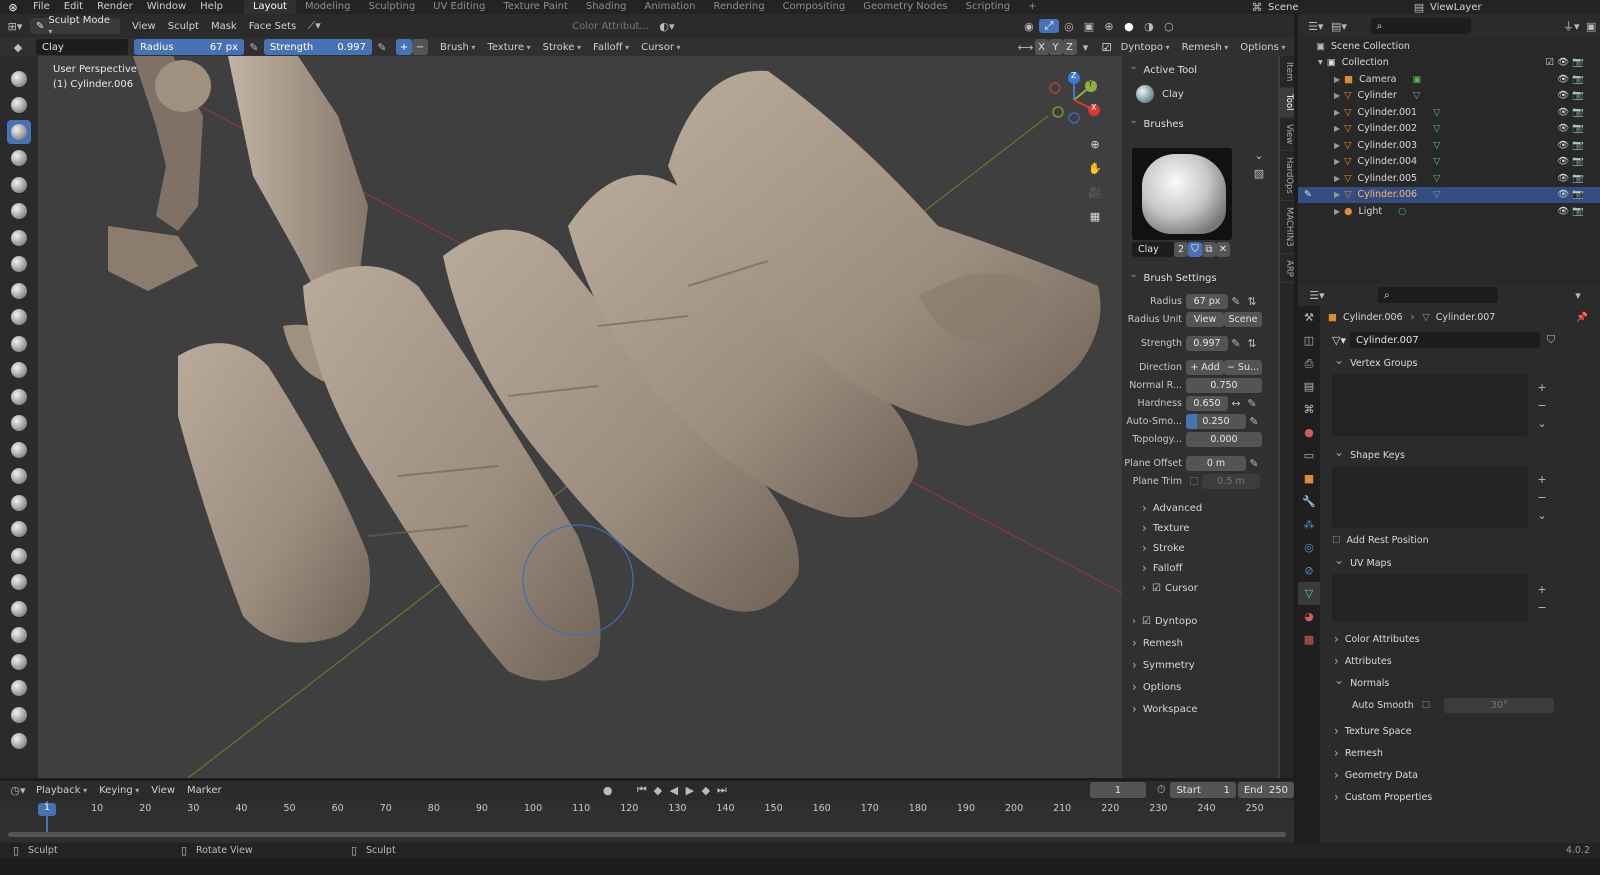  I want to click on shape-keys-list, so click(1430, 497).